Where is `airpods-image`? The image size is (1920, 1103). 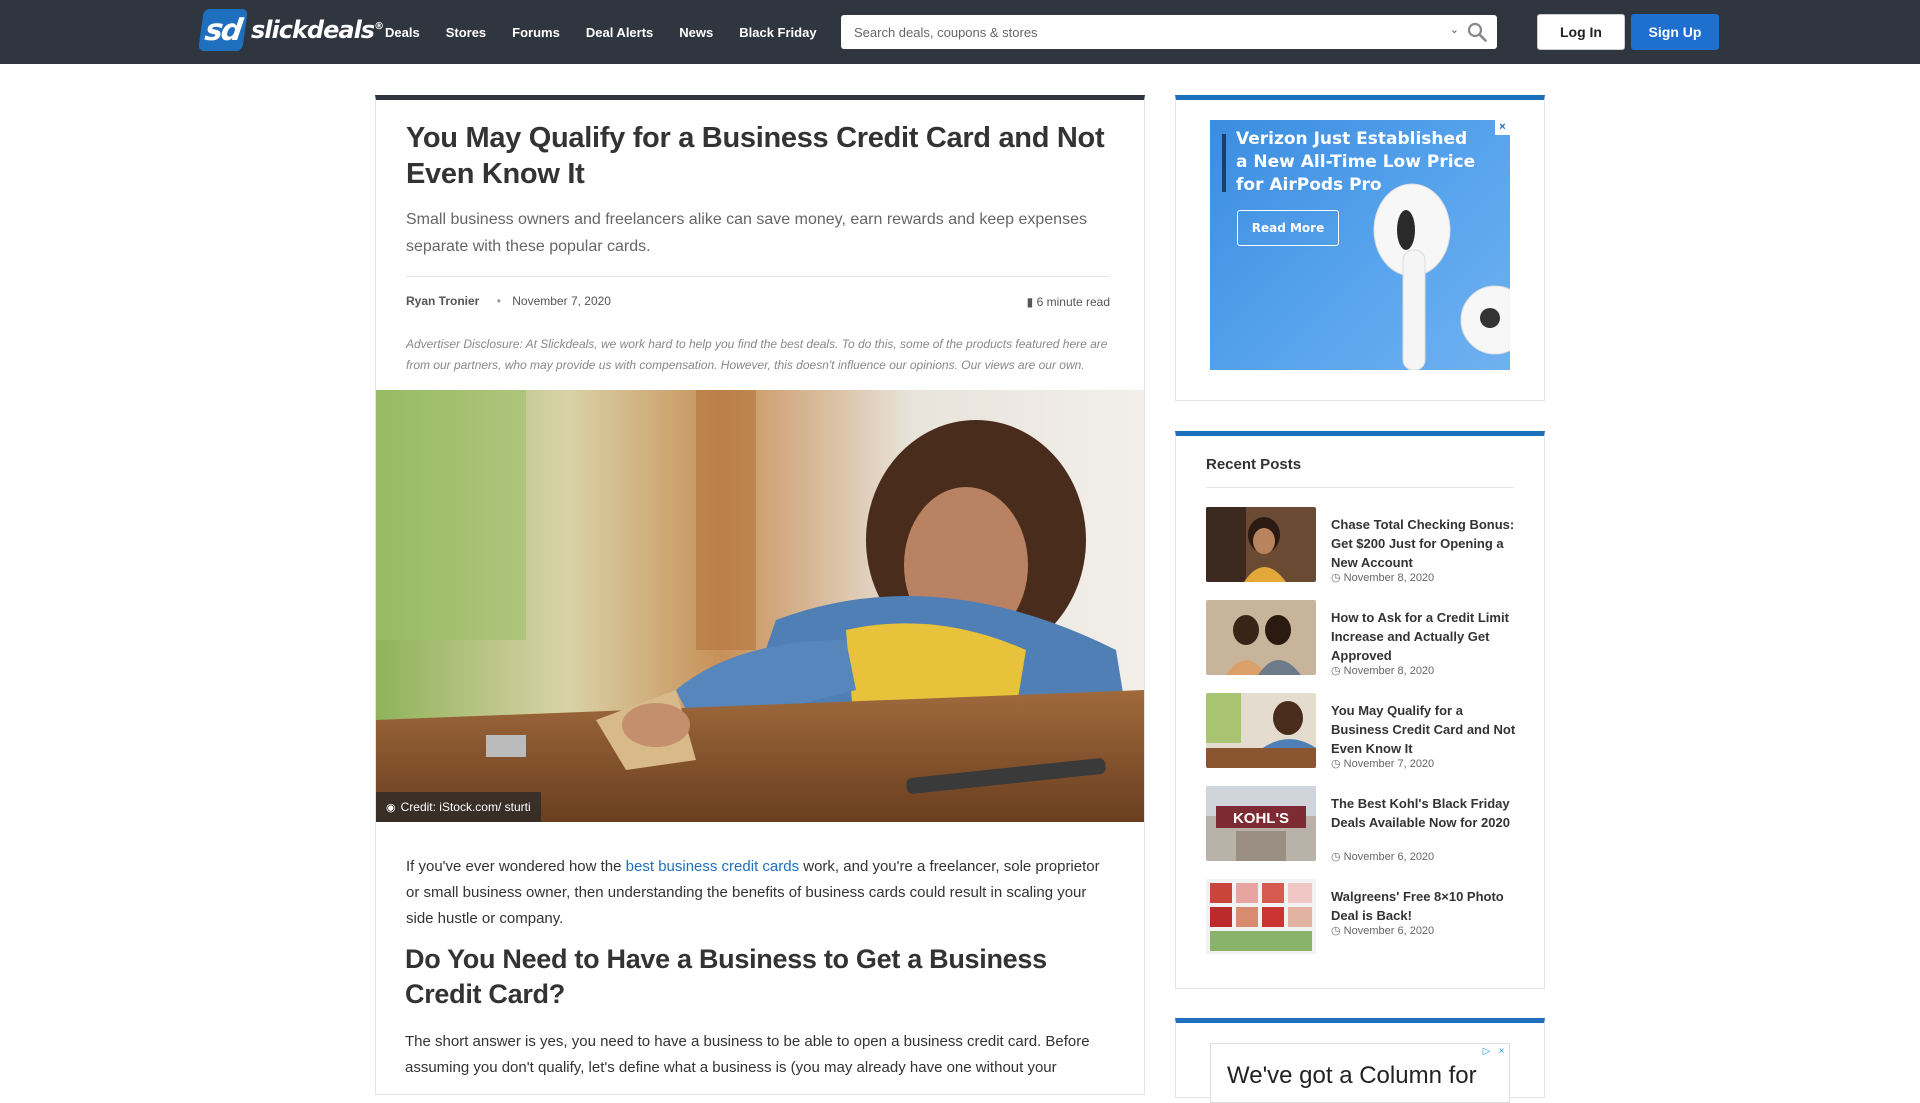 airpods-image is located at coordinates (1441, 276).